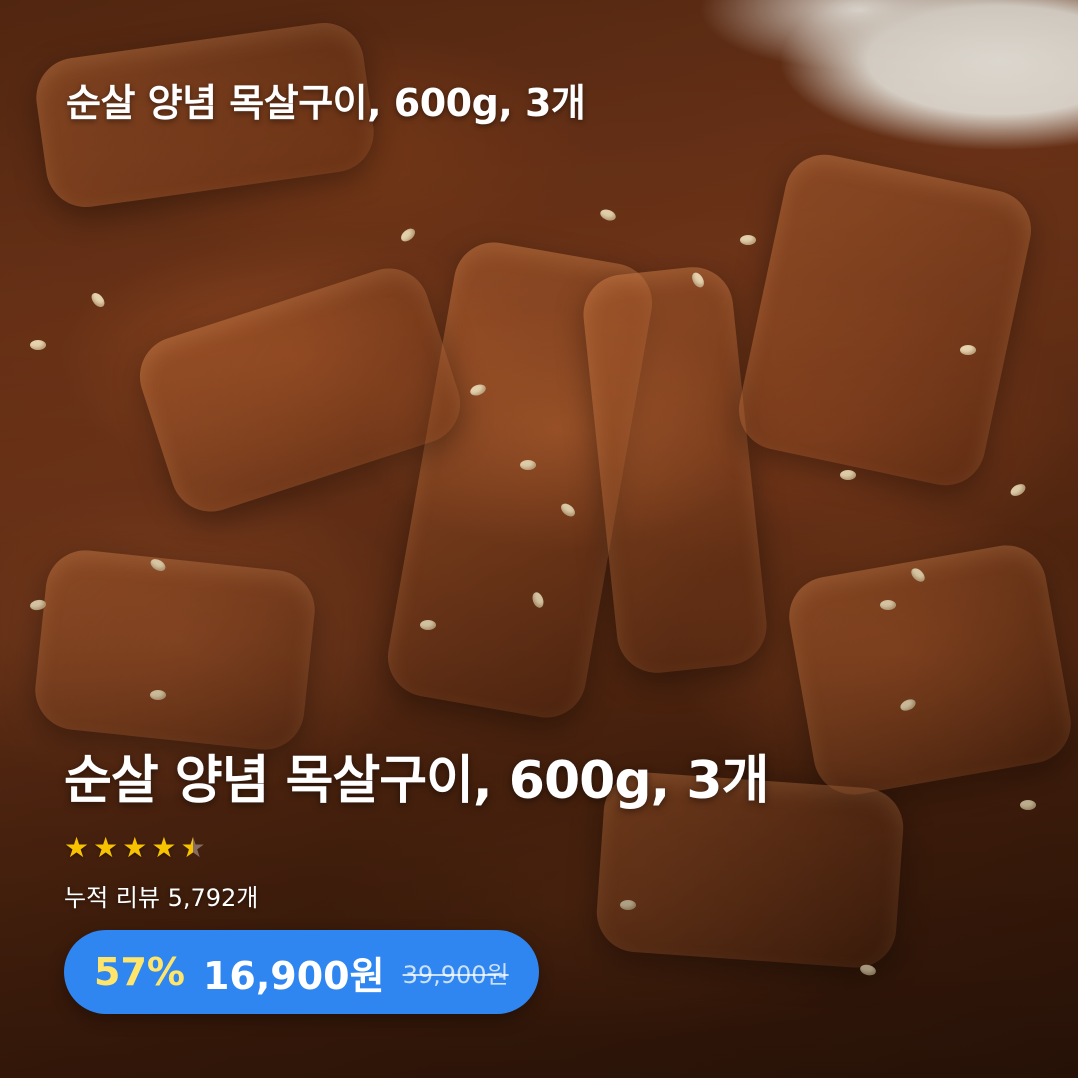 This screenshot has width=1078, height=1078. Describe the element at coordinates (139, 972) in the screenshot. I see `discount-rate: 57%` at that location.